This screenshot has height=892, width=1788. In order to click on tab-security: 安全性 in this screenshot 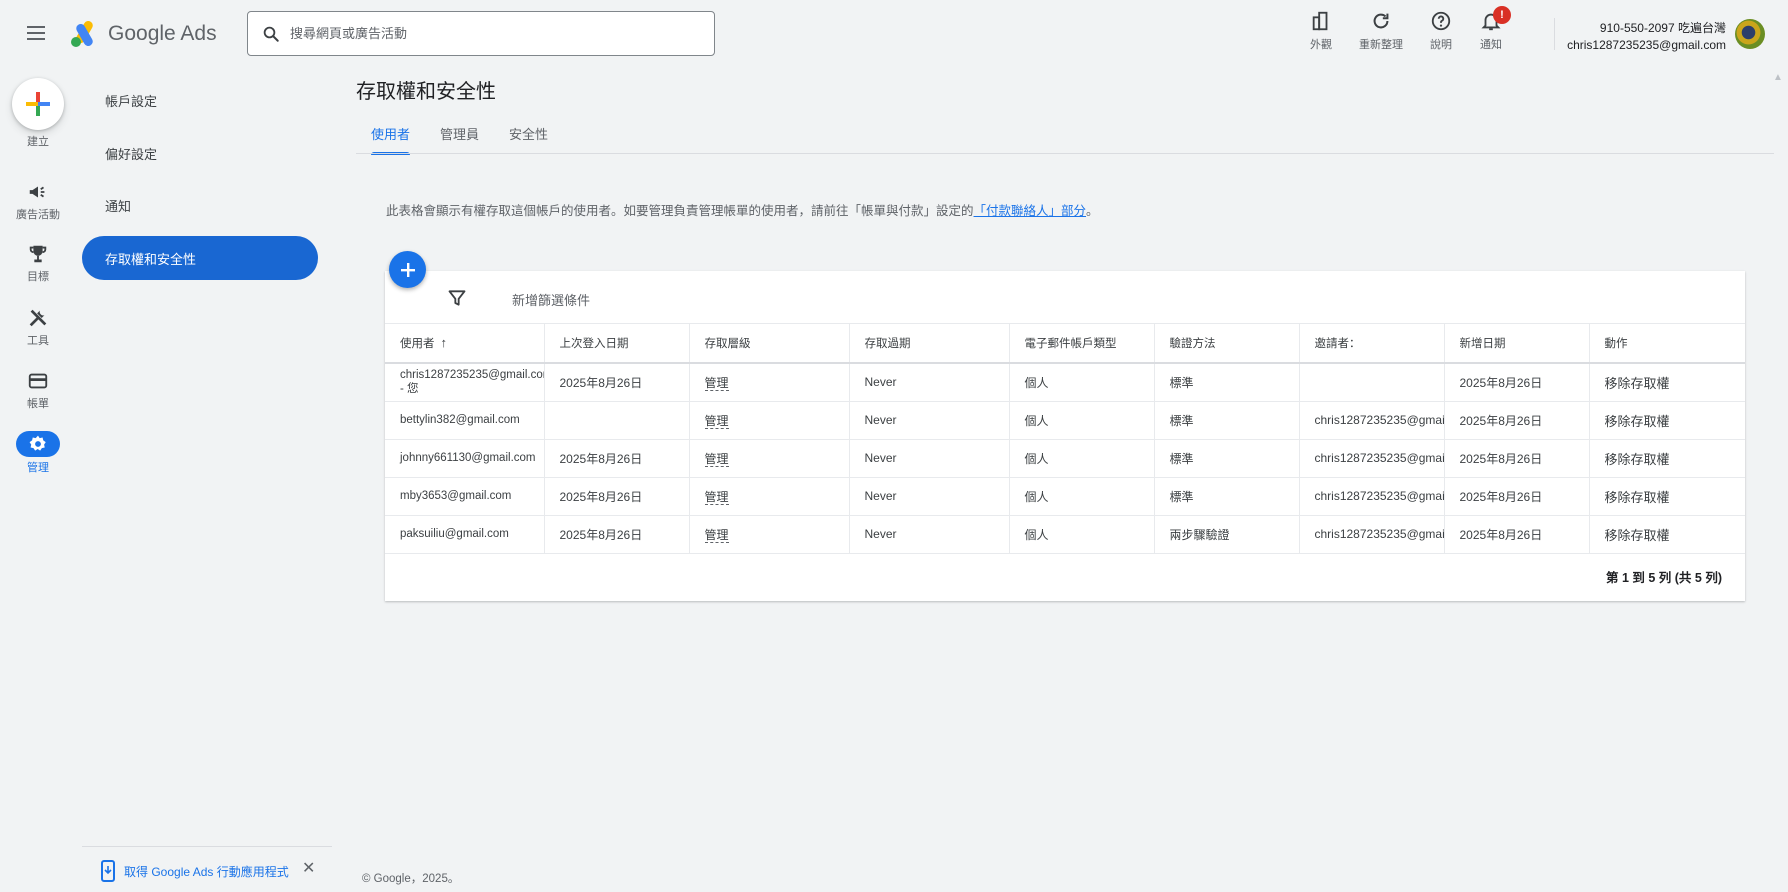, I will do `click(528, 136)`.